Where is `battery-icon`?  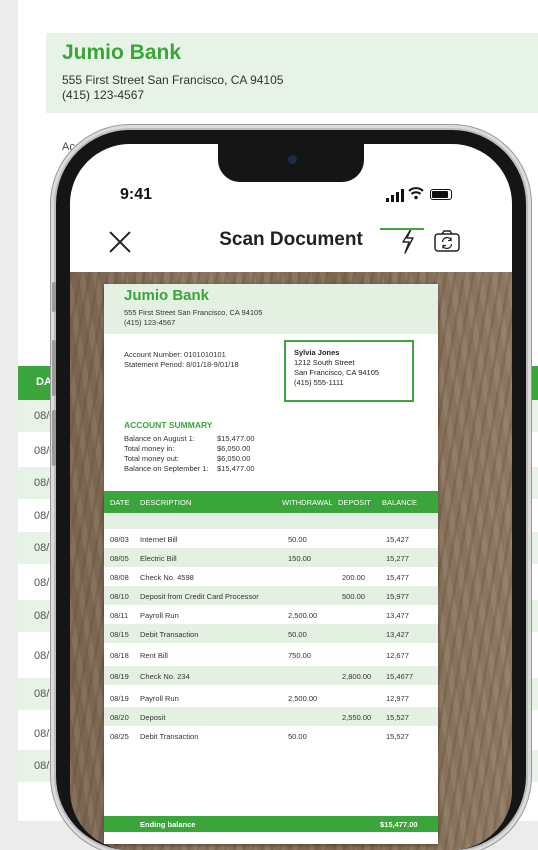
battery-icon is located at coordinates (441, 194).